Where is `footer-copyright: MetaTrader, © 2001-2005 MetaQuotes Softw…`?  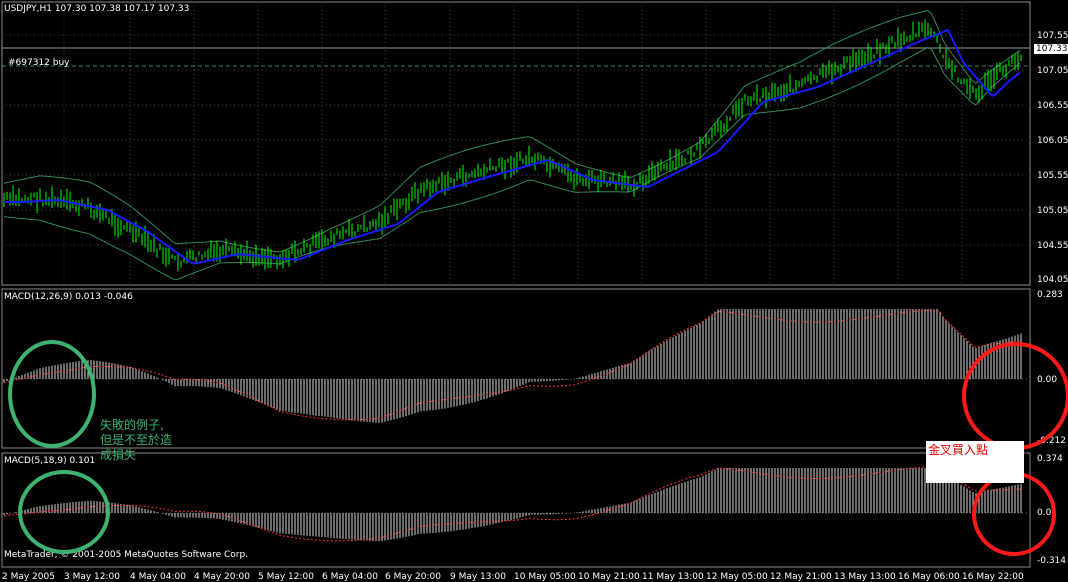 footer-copyright: MetaTrader, © 2001-2005 MetaQuotes Softw… is located at coordinates (126, 555).